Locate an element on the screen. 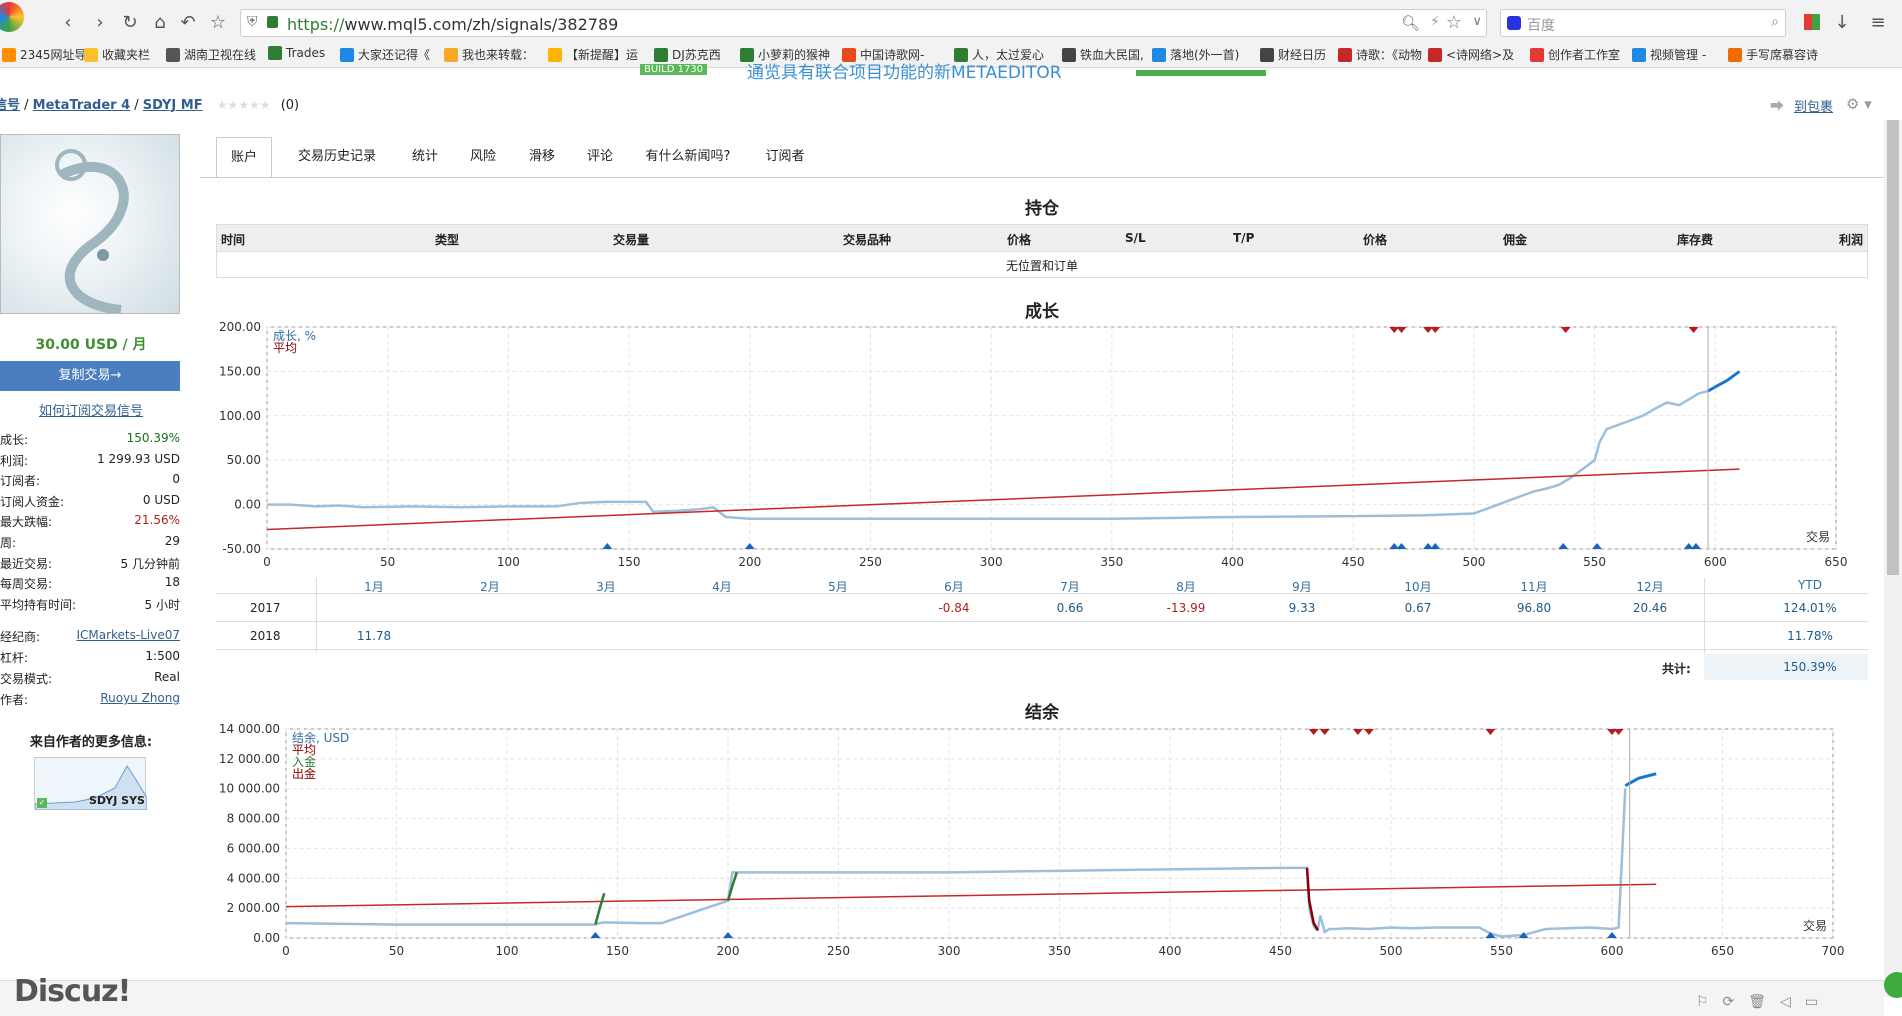  tab-item: 风险 is located at coordinates (483, 157).